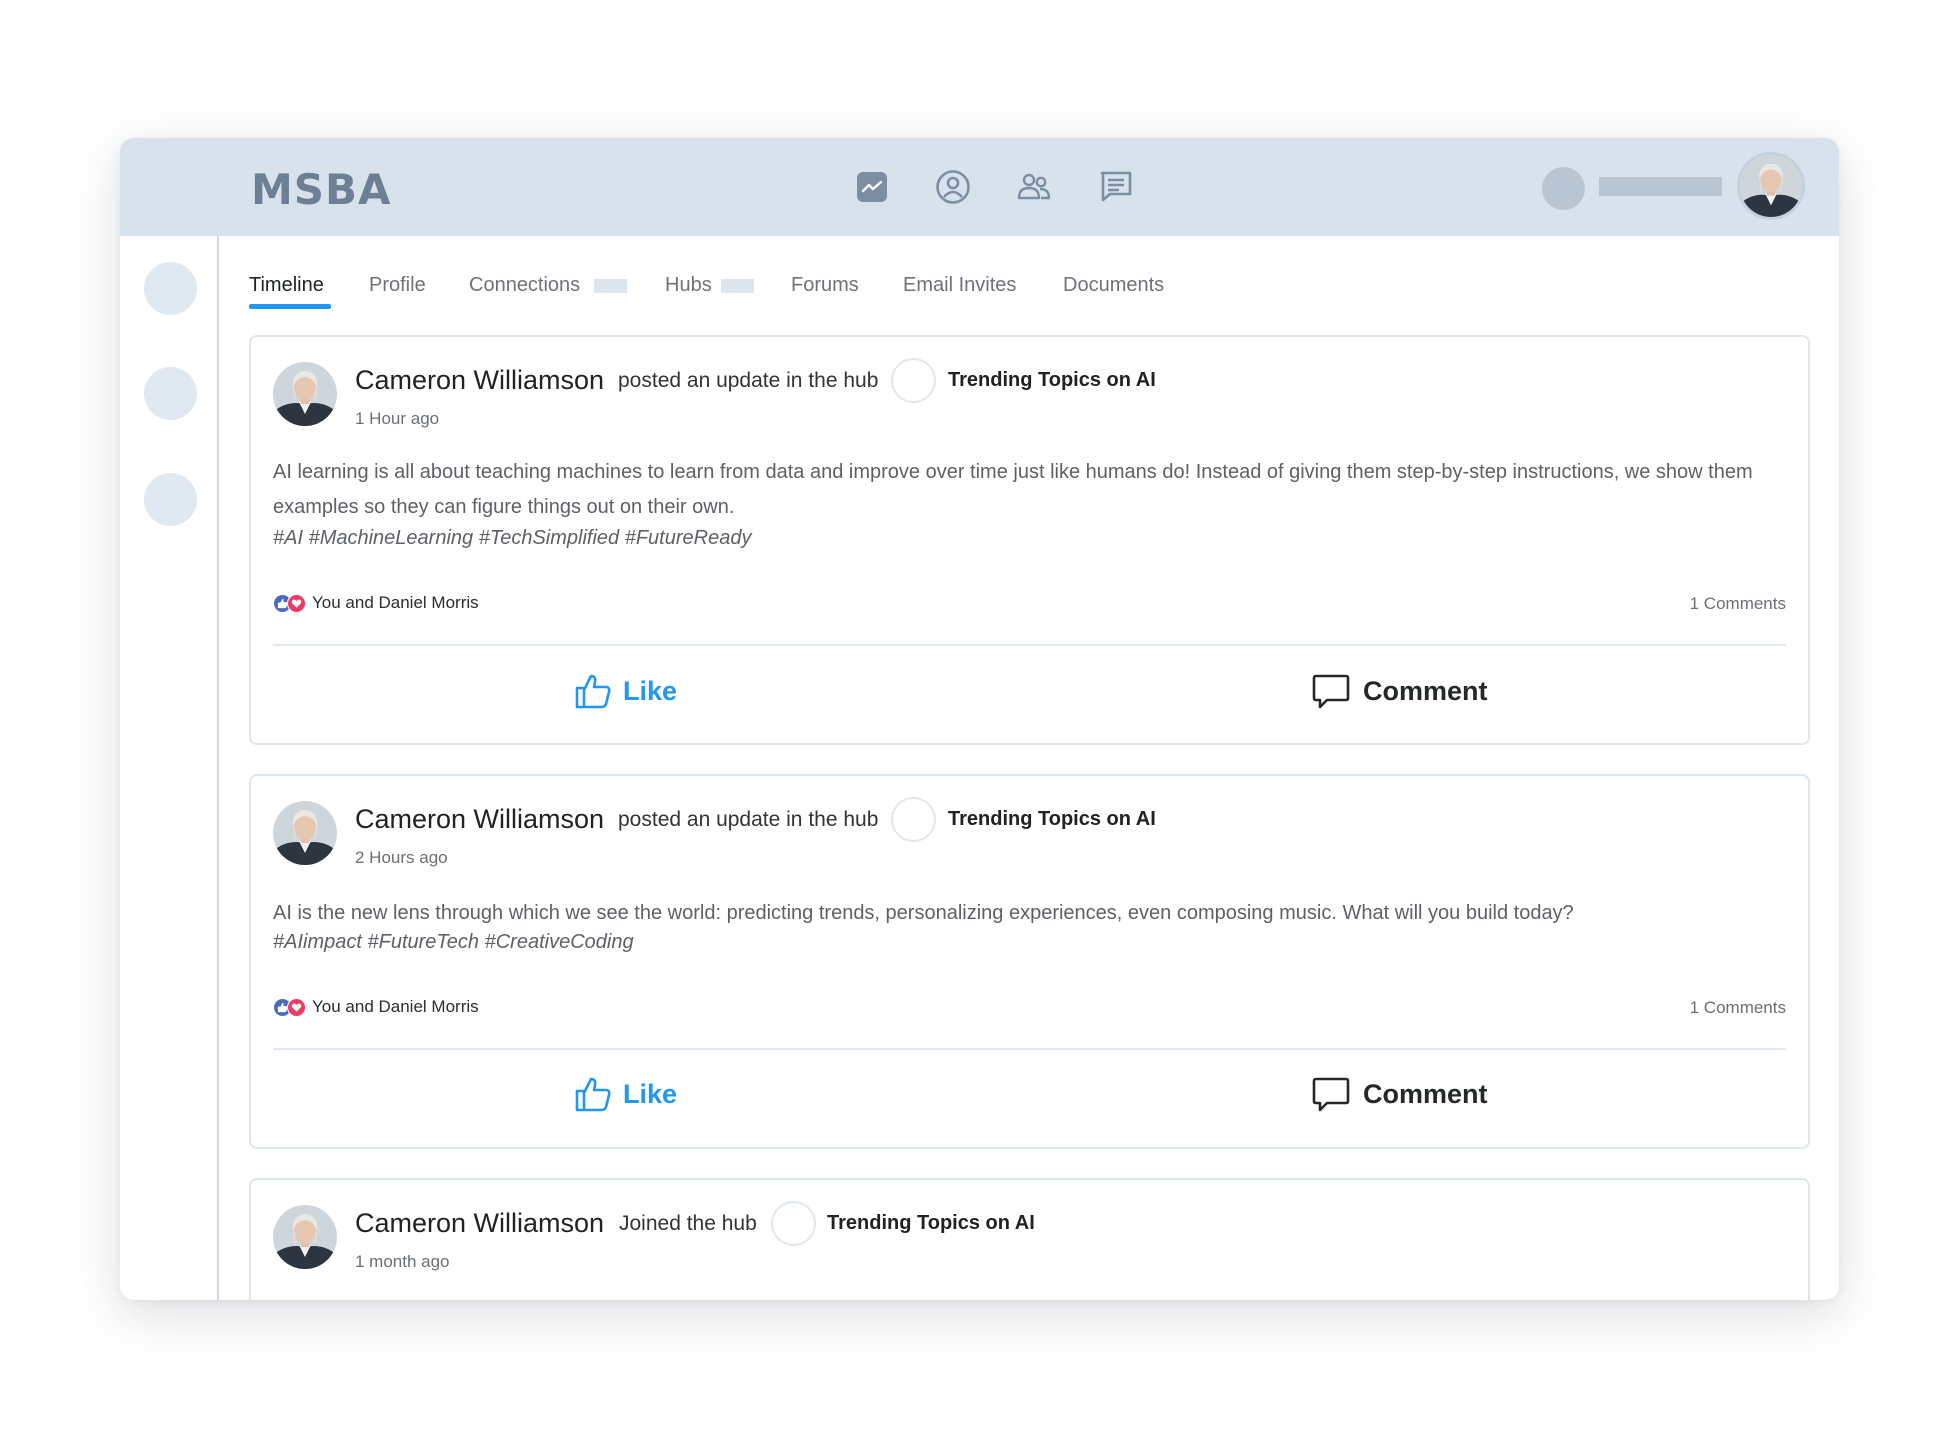  Describe the element at coordinates (953, 187) in the screenshot. I see `profile-icon` at that location.